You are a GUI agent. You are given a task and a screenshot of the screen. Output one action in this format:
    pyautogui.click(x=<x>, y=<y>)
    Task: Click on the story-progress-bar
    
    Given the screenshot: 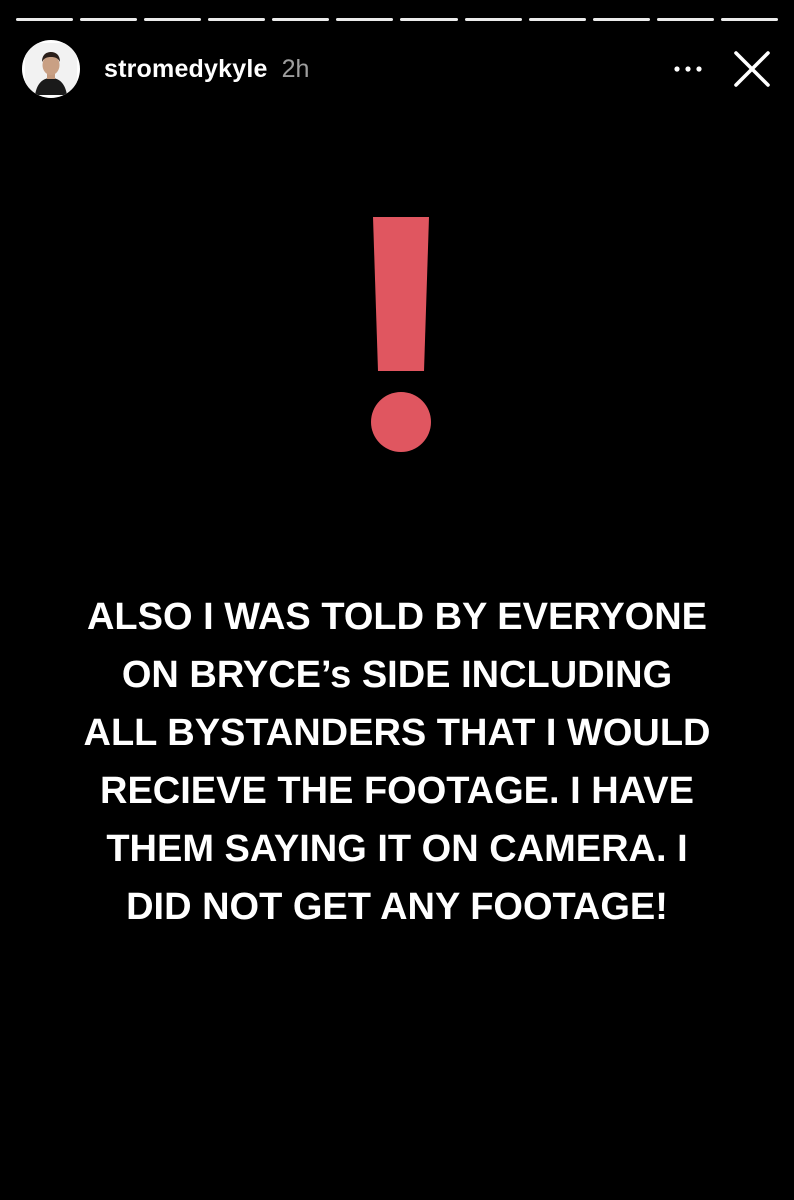 What is the action you would take?
    pyautogui.click(x=397, y=20)
    